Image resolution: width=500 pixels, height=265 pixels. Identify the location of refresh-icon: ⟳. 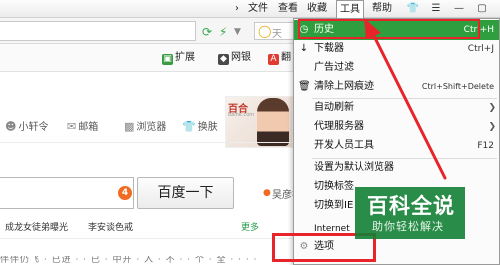
(207, 32).